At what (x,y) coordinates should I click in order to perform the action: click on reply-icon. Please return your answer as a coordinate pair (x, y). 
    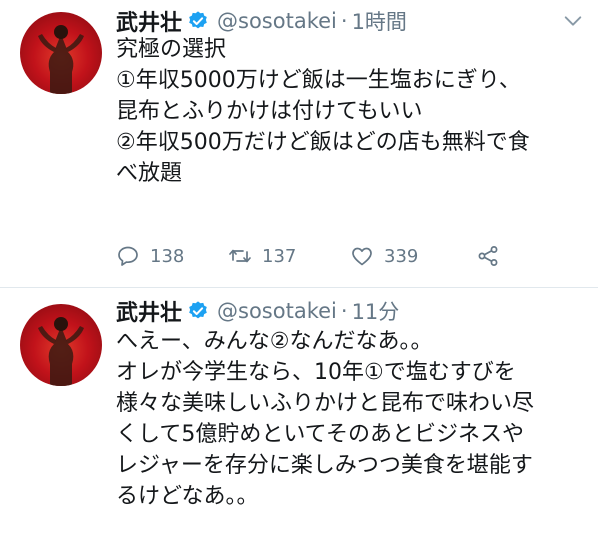
    Looking at the image, I should click on (128, 256).